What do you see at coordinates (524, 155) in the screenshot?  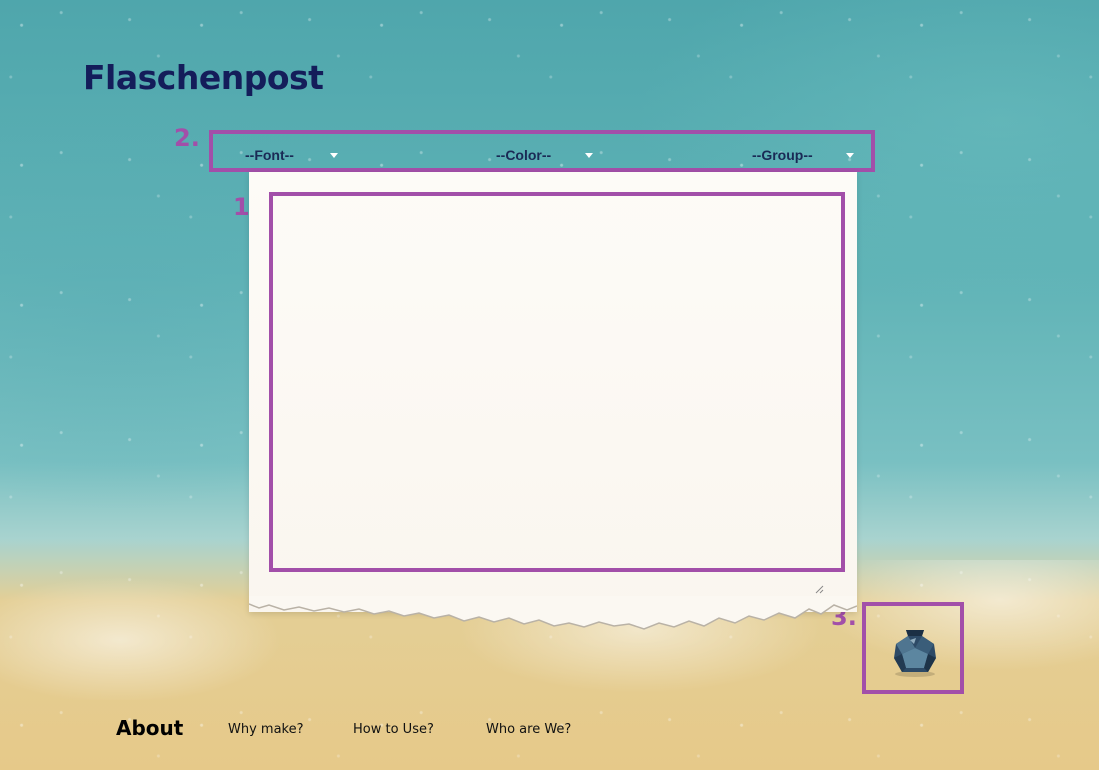 I see `color-select-label: --Color--` at bounding box center [524, 155].